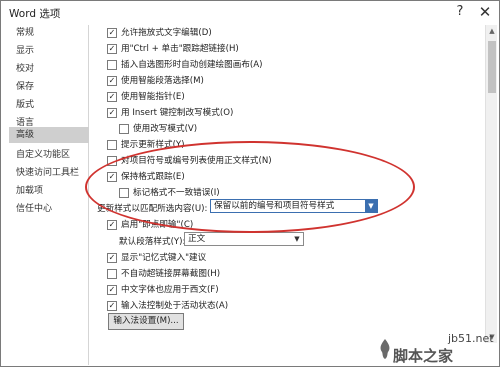 The height and width of the screenshot is (367, 500). Describe the element at coordinates (49, 33) in the screenshot. I see `sidebar-item-general: 常规` at that location.